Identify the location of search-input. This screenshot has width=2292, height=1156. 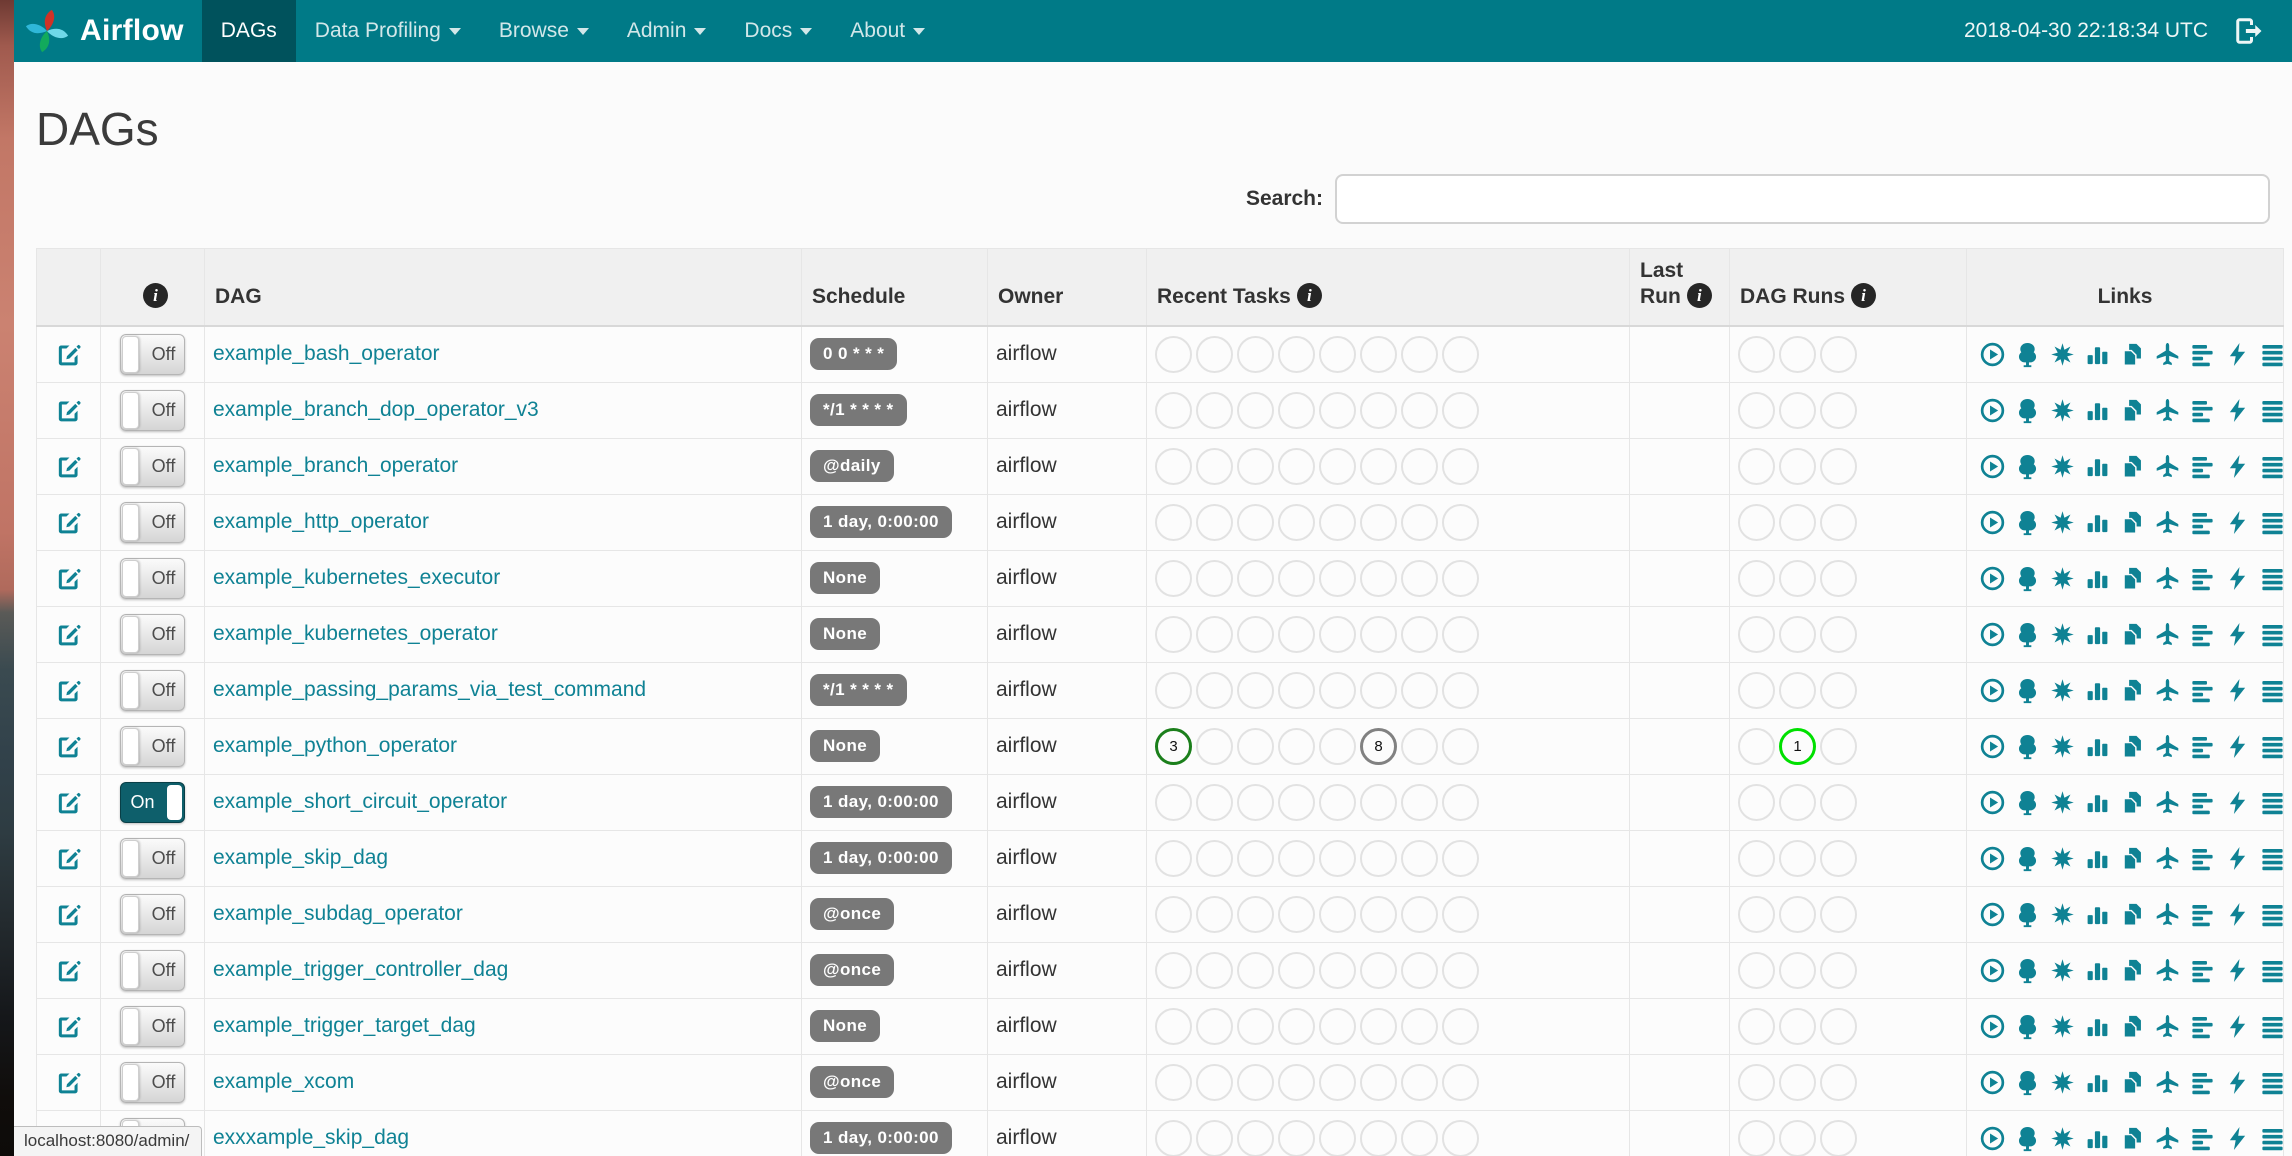
(1802, 199).